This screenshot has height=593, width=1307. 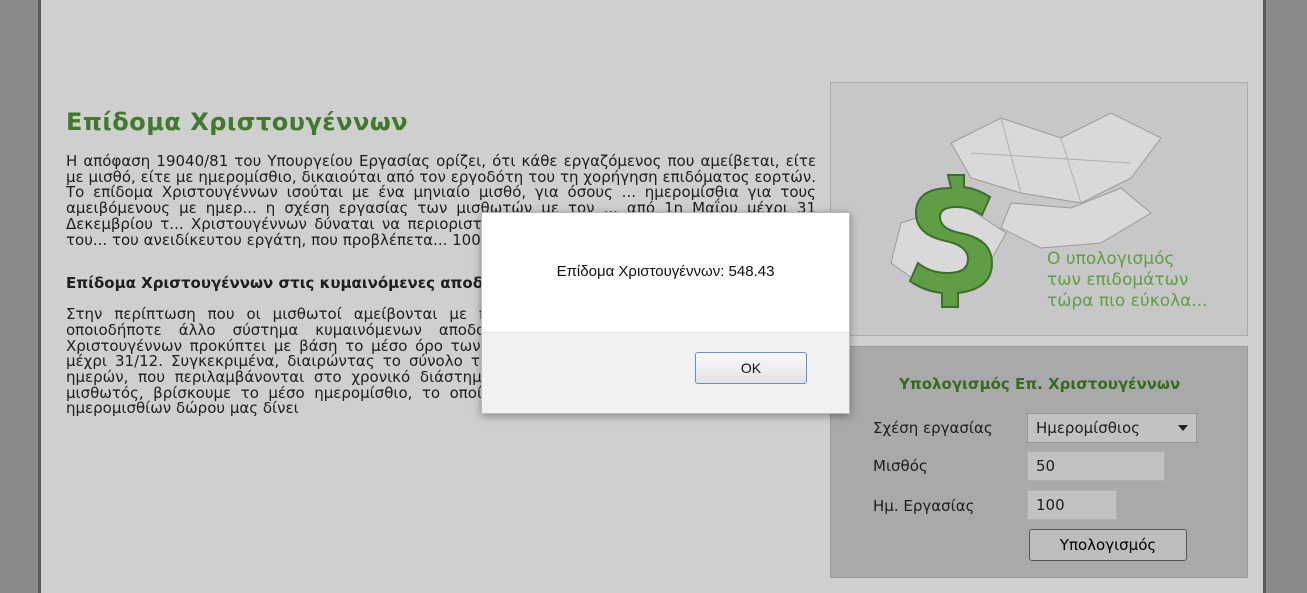 I want to click on alert-footer: OK, so click(x=665, y=372).